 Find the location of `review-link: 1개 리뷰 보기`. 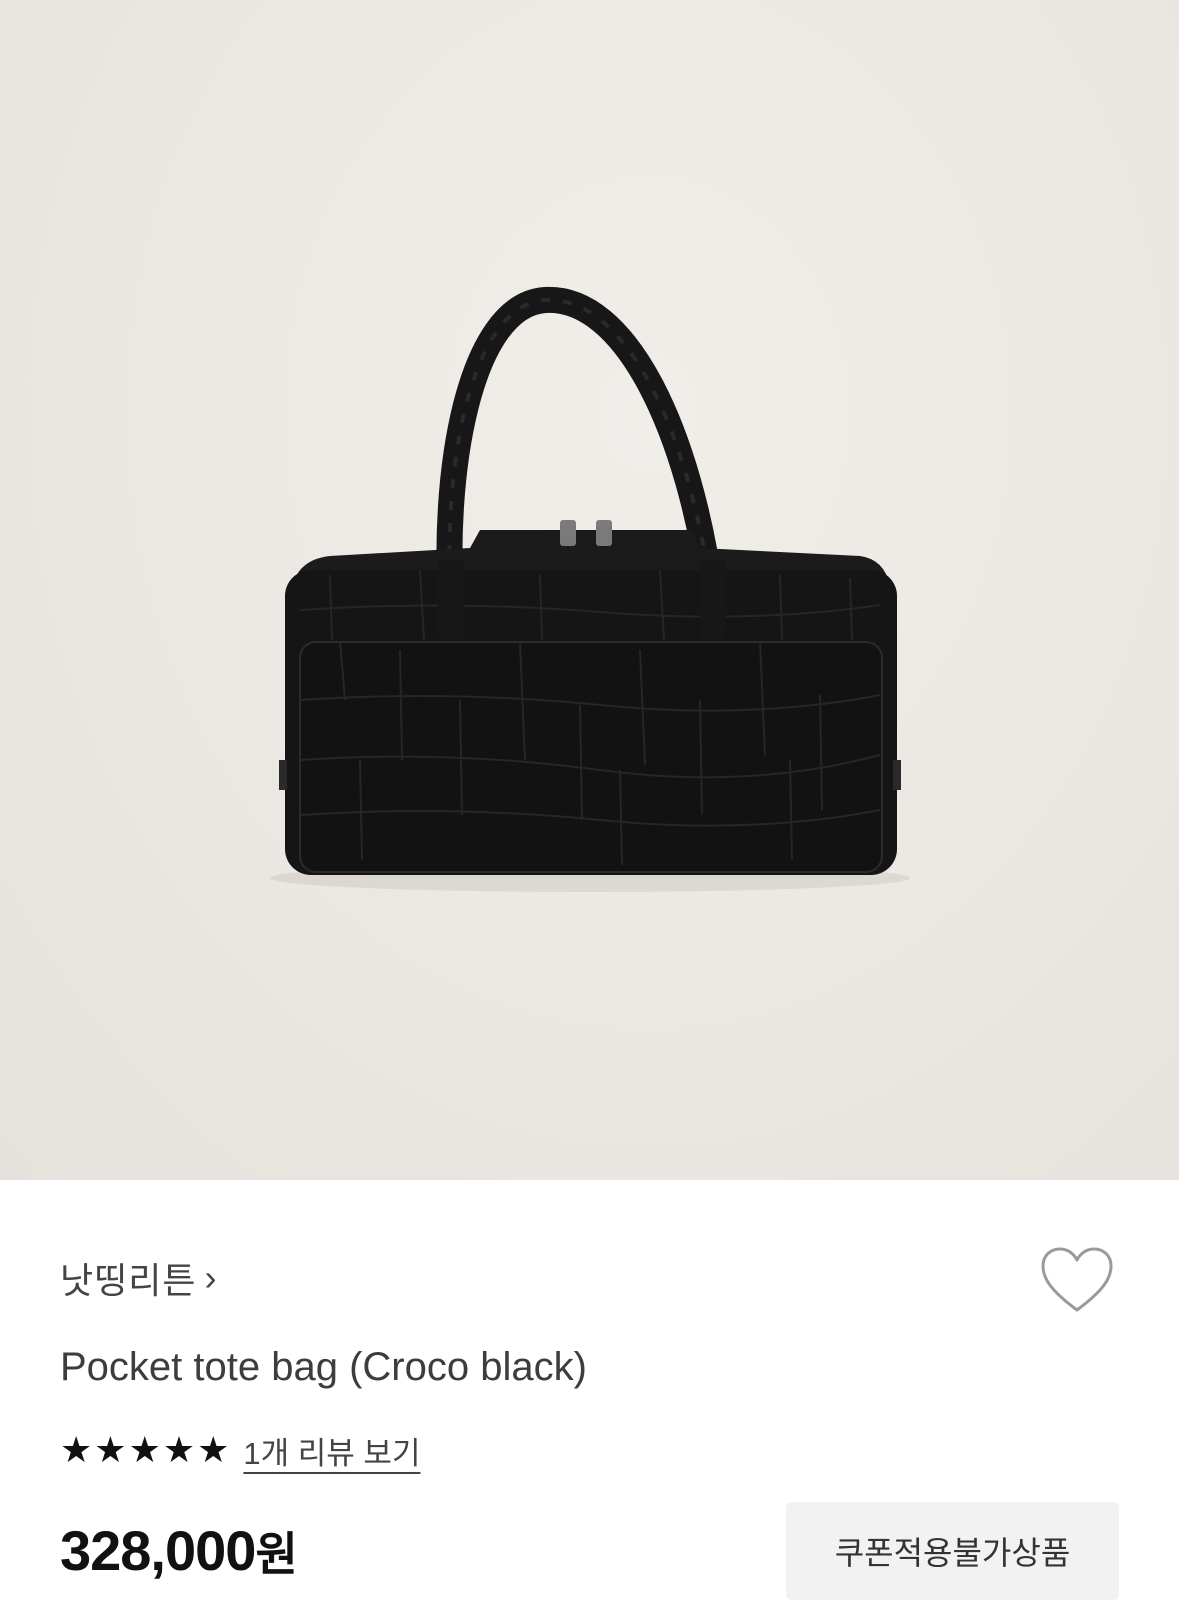

review-link: 1개 리뷰 보기 is located at coordinates (331, 1450).